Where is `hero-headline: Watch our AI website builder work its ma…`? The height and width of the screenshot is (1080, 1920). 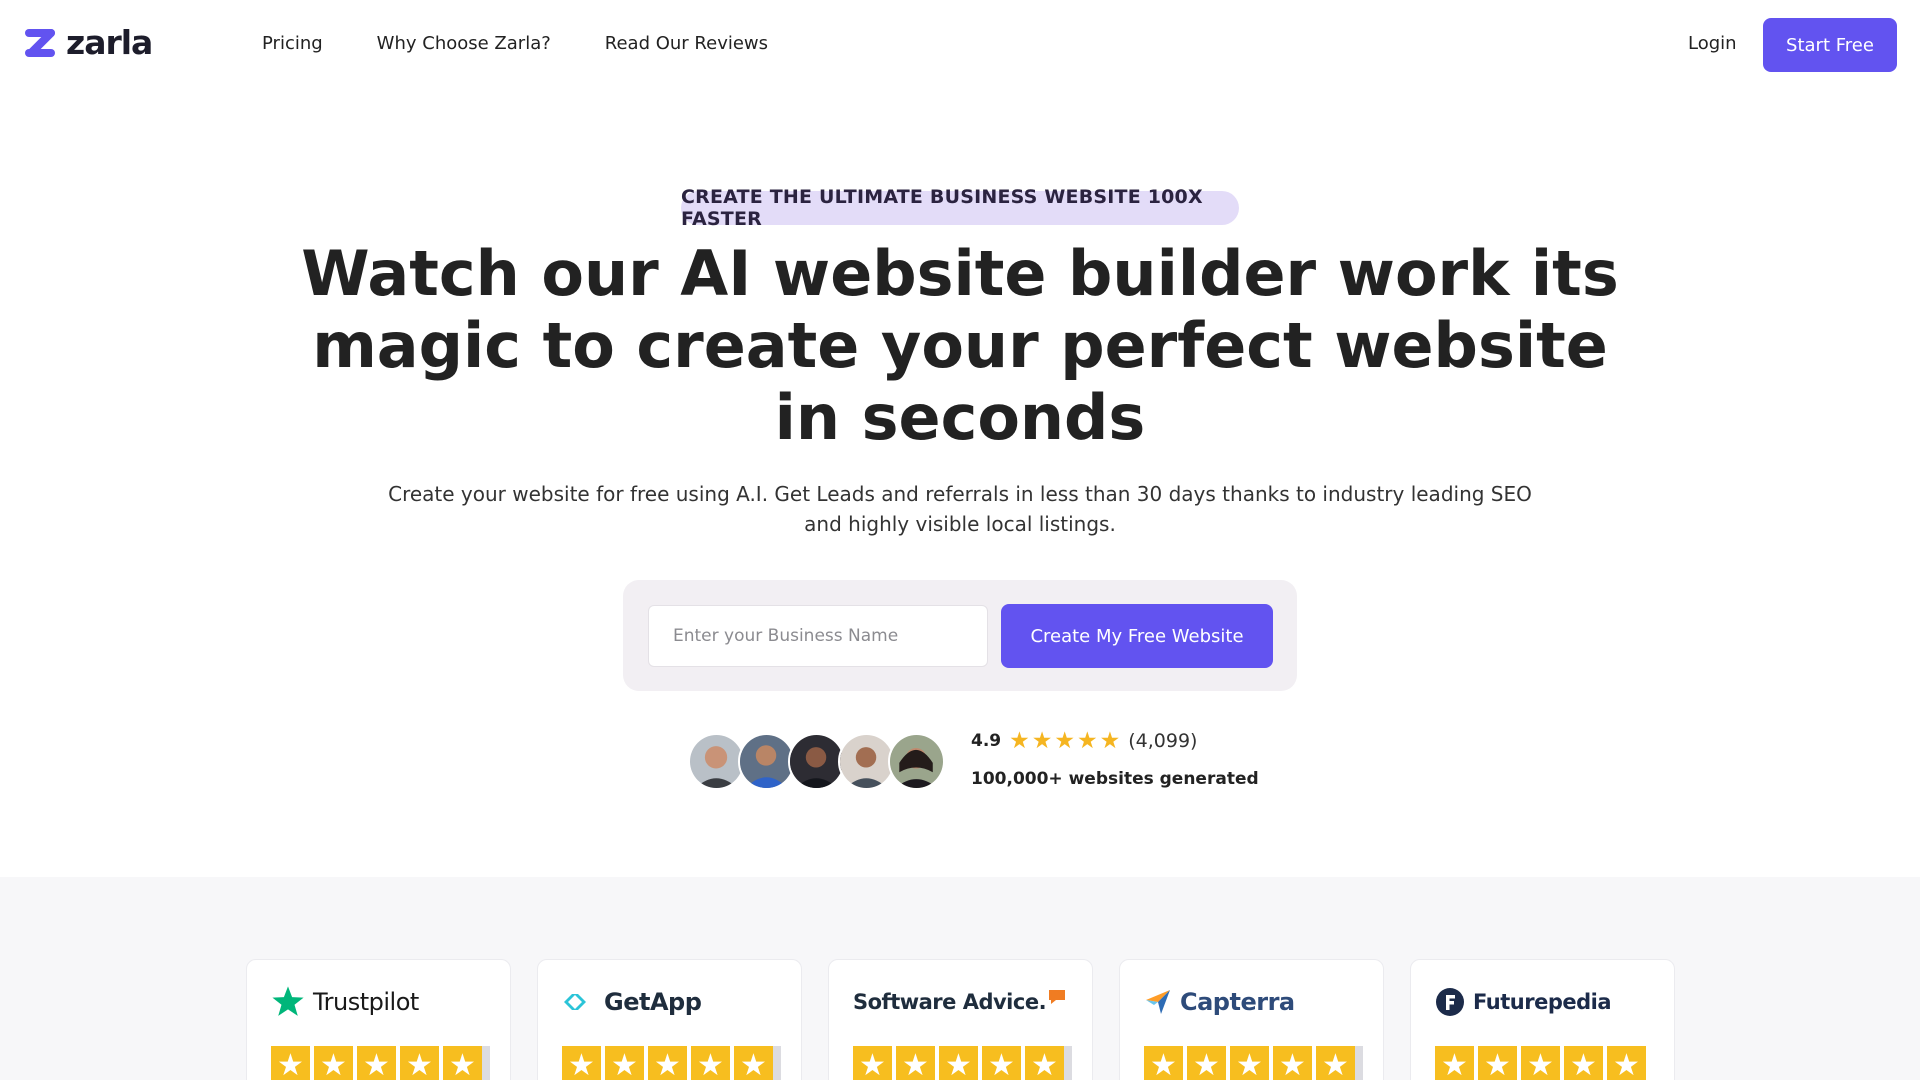
hero-headline: Watch our AI website builder work its ma… is located at coordinates (960, 345).